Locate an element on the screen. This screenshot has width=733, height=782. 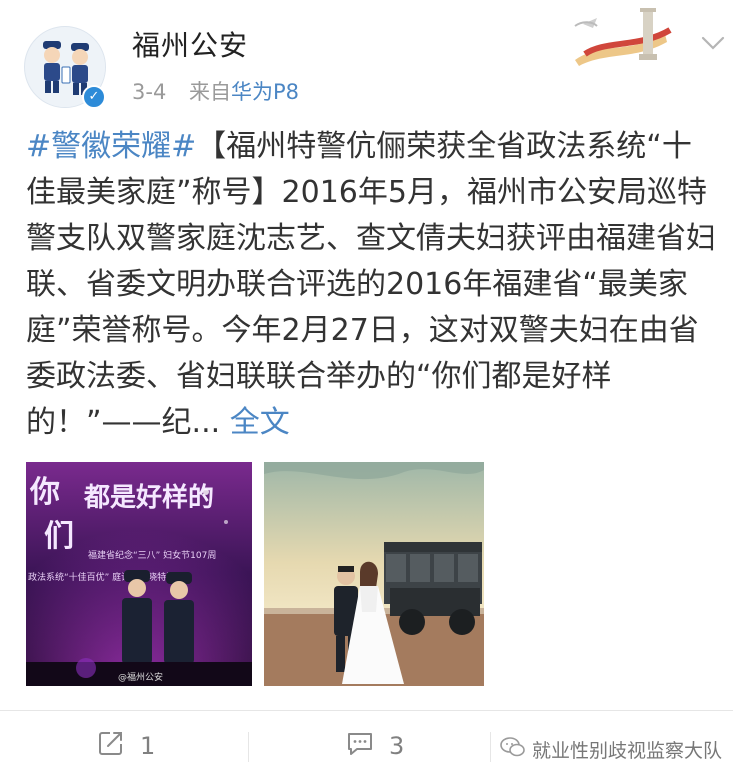
post-meta: 3-4 来自华为P8 is located at coordinates (215, 91).